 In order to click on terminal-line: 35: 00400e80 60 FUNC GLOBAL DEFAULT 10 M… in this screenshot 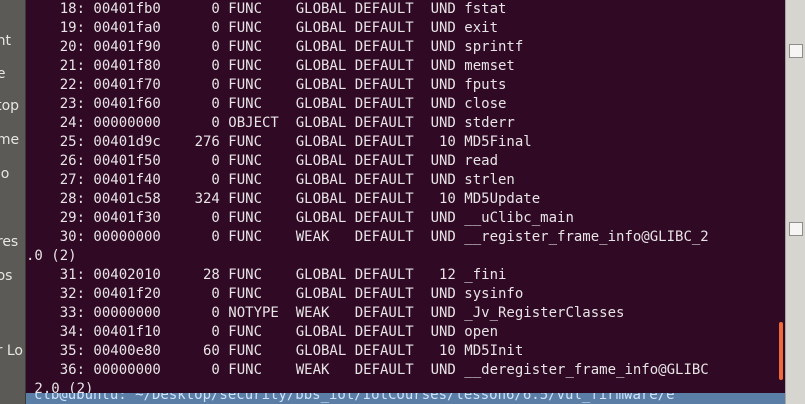, I will do `click(275, 351)`.